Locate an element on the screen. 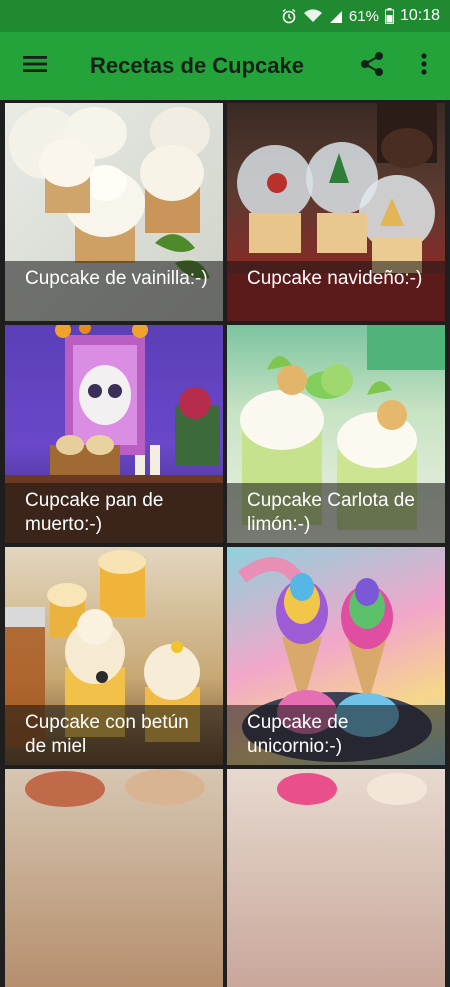  recipe-card-vanilla: Cupcake de vainilla:-) is located at coordinates (114, 212).